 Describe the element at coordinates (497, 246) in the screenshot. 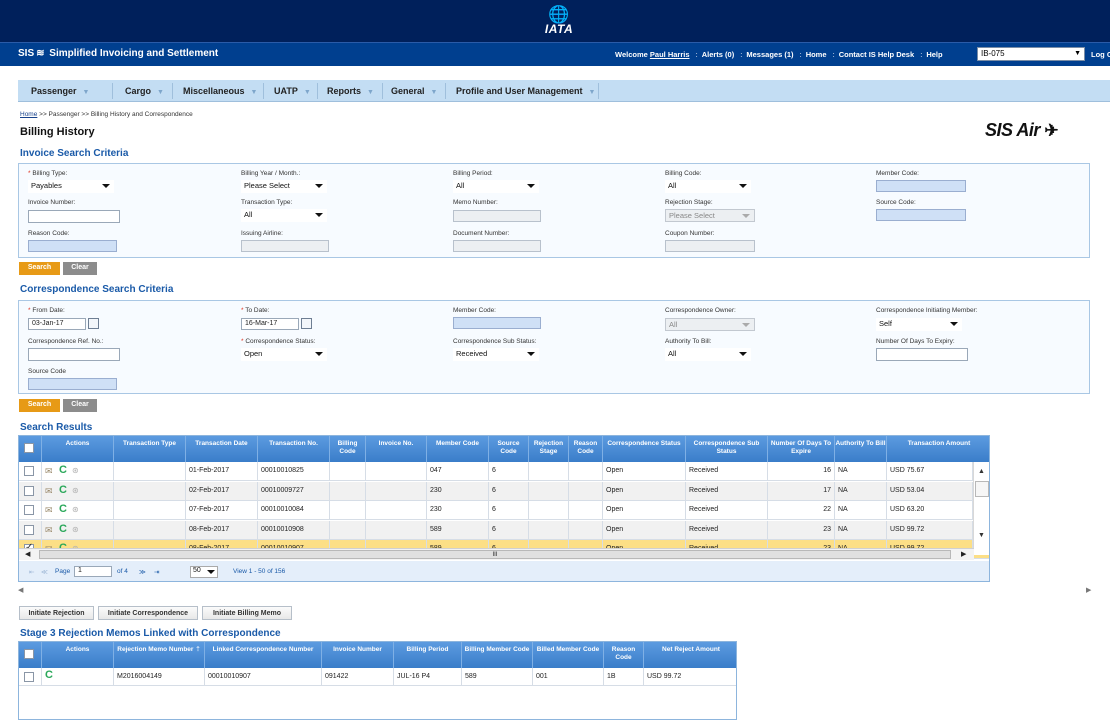

I see `document-number-input` at that location.